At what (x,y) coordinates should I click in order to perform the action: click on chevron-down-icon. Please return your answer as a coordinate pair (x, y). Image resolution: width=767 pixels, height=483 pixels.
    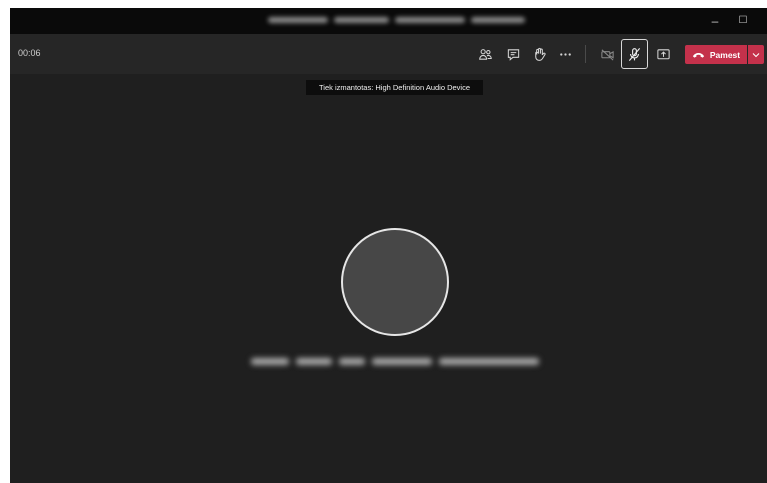
    Looking at the image, I should click on (756, 54).